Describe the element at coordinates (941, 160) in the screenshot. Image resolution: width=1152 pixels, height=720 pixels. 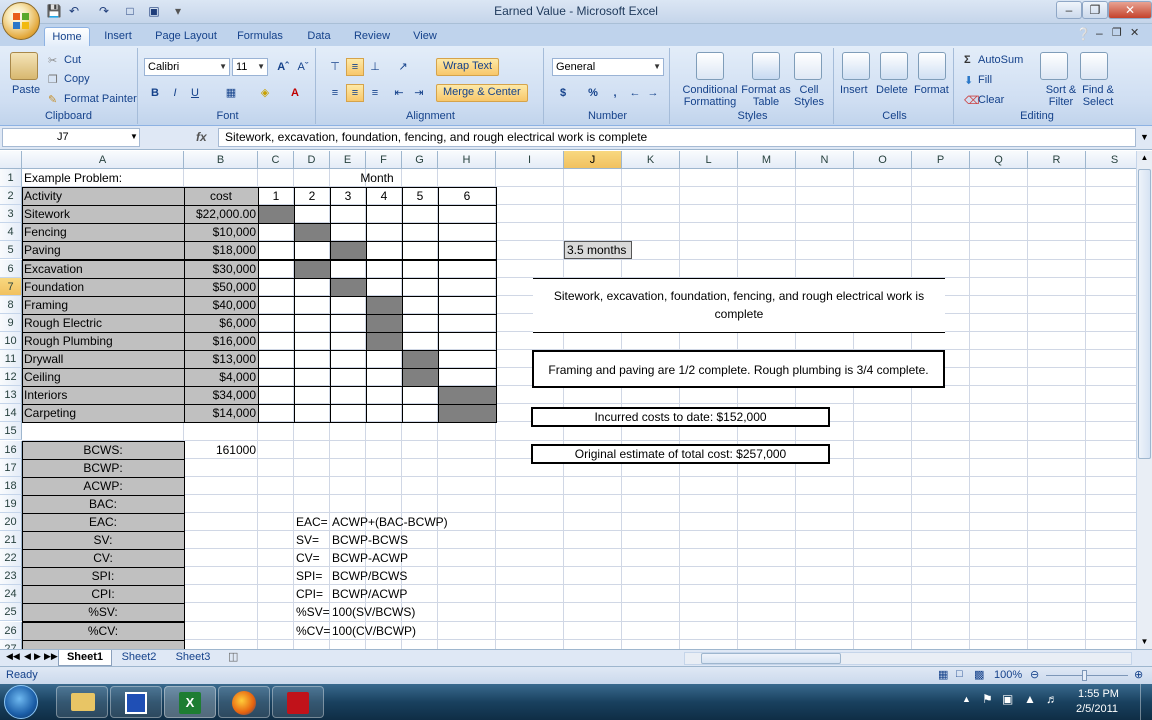
I see `column-header-p: P` at that location.